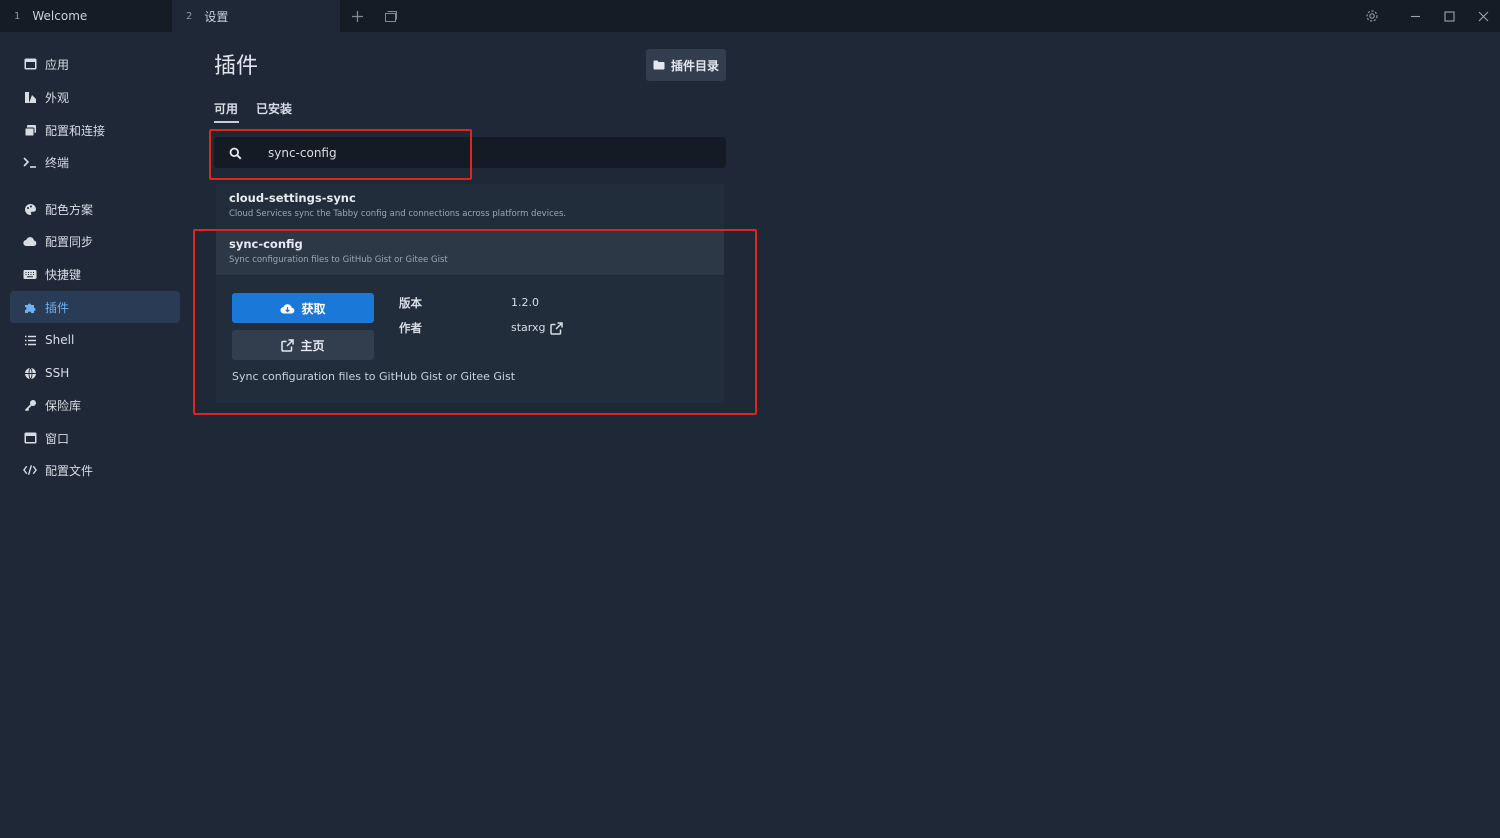 This screenshot has height=838, width=1500. I want to click on windows-stack-icon, so click(30, 130).